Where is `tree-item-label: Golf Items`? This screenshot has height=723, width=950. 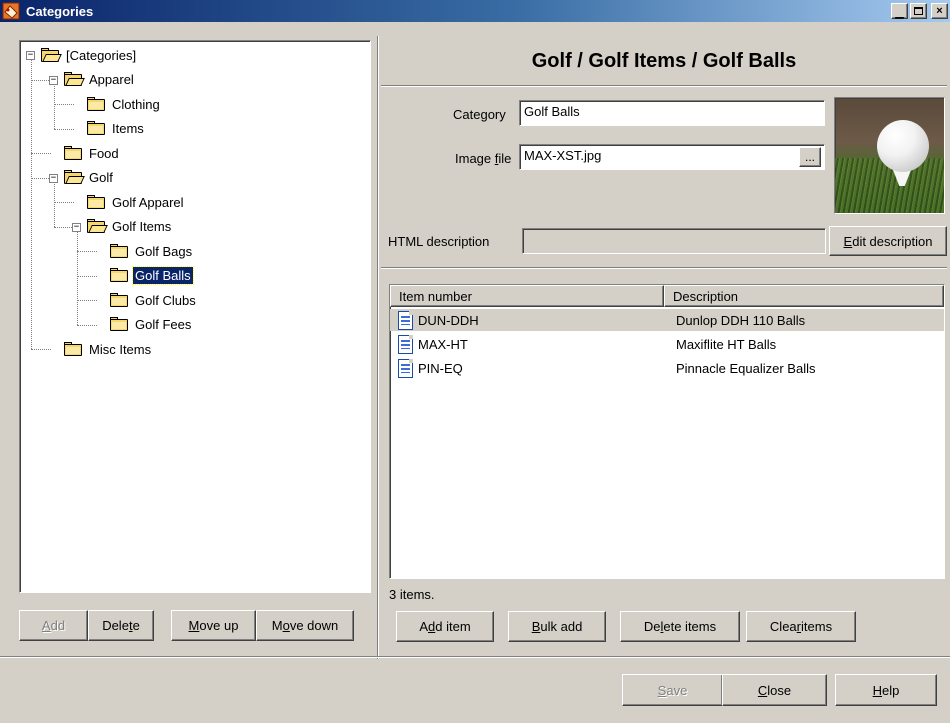 tree-item-label: Golf Items is located at coordinates (142, 226).